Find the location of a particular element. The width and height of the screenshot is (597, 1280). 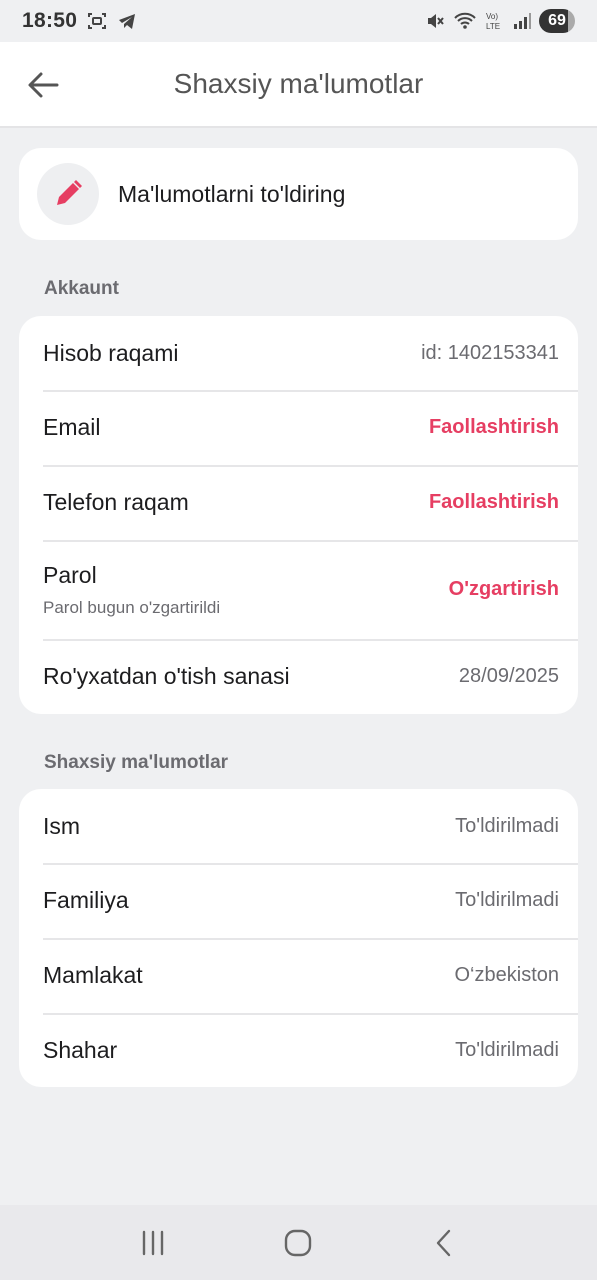

recent-apps-button is located at coordinates (153, 1243).